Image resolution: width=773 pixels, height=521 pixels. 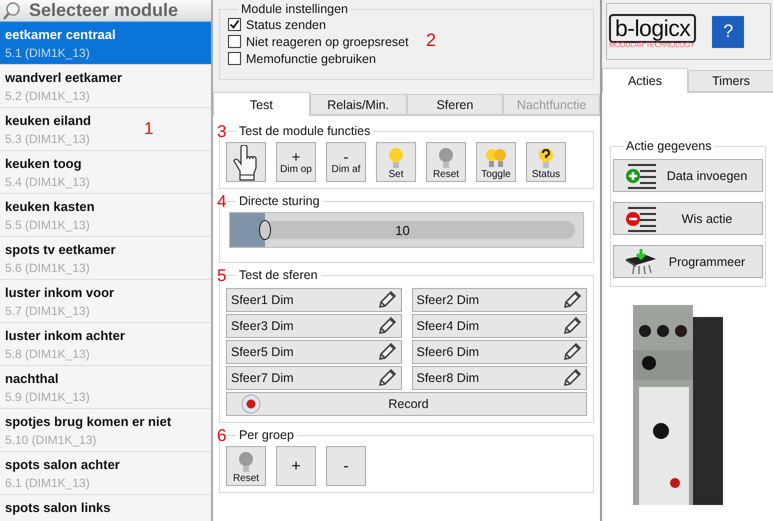 I want to click on function-button: Status, so click(x=546, y=162).